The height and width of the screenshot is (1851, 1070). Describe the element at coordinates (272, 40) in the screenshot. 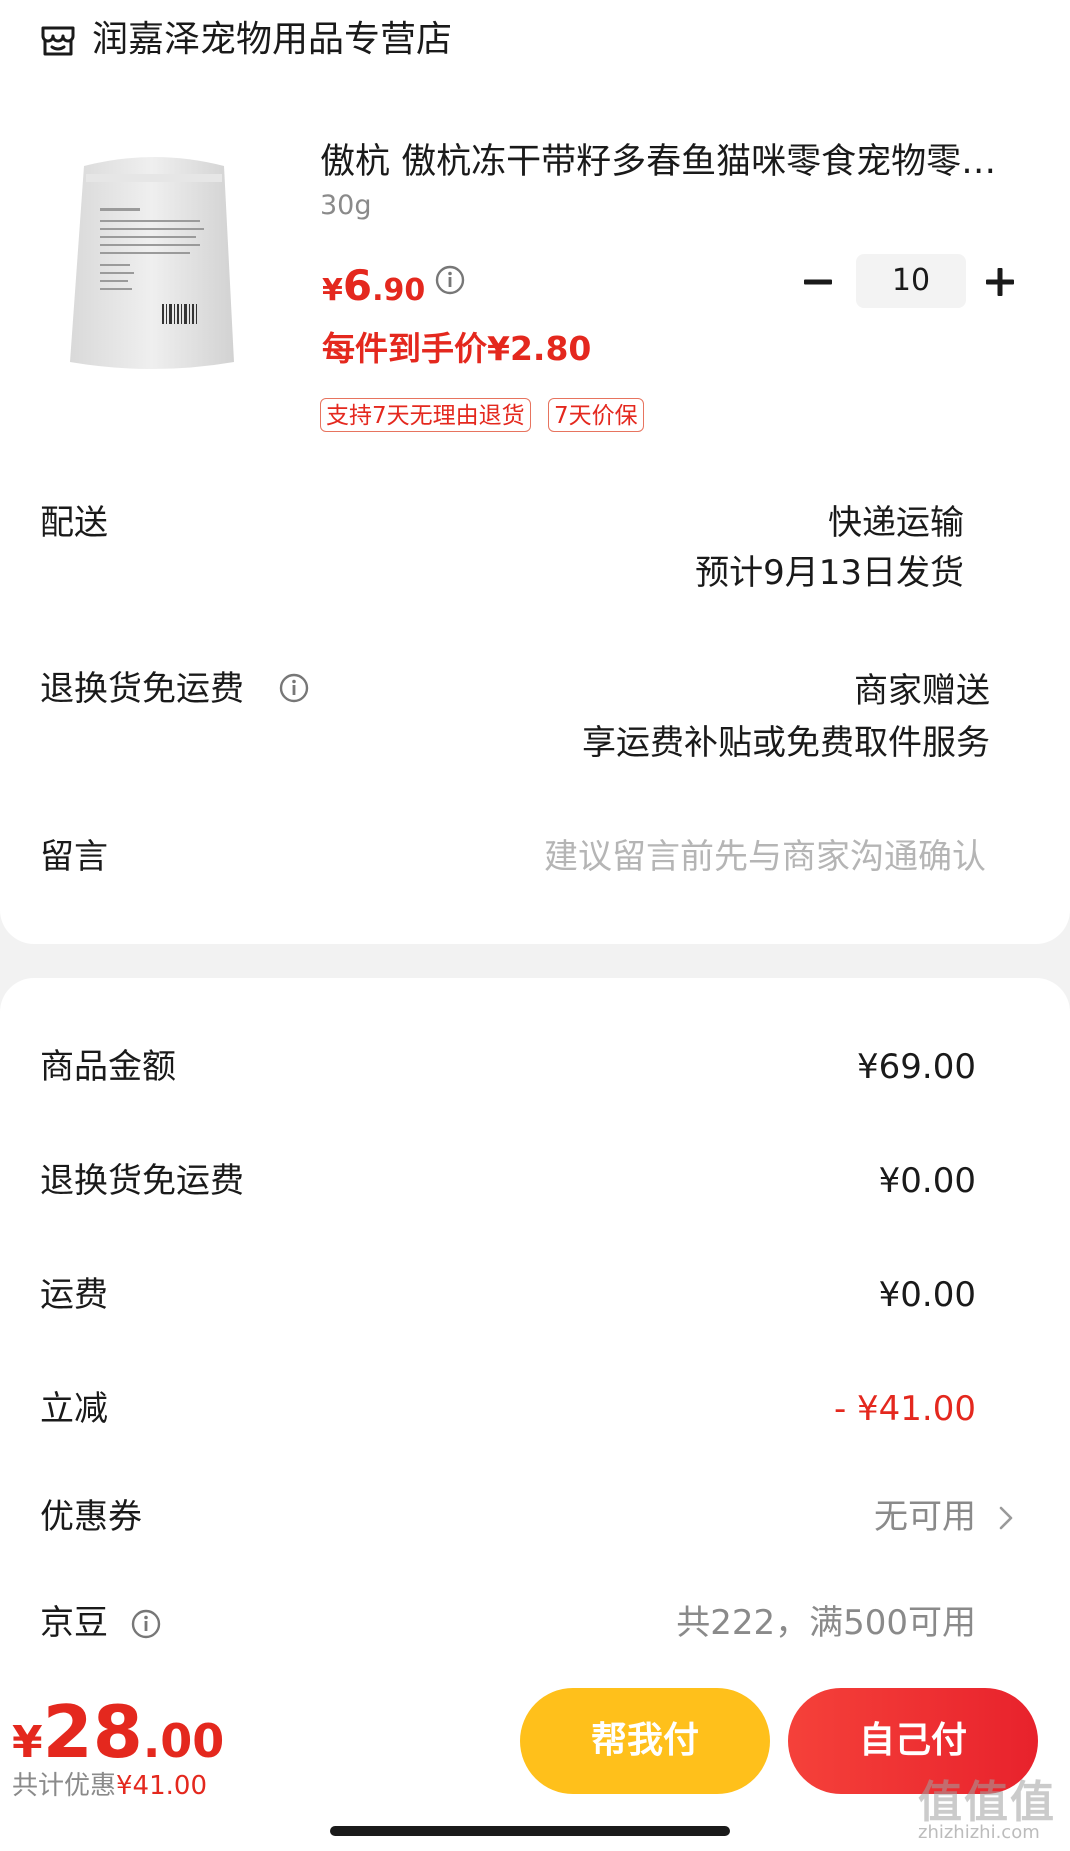

I see `store-name: 润嘉泽宠物用品专营店` at that location.